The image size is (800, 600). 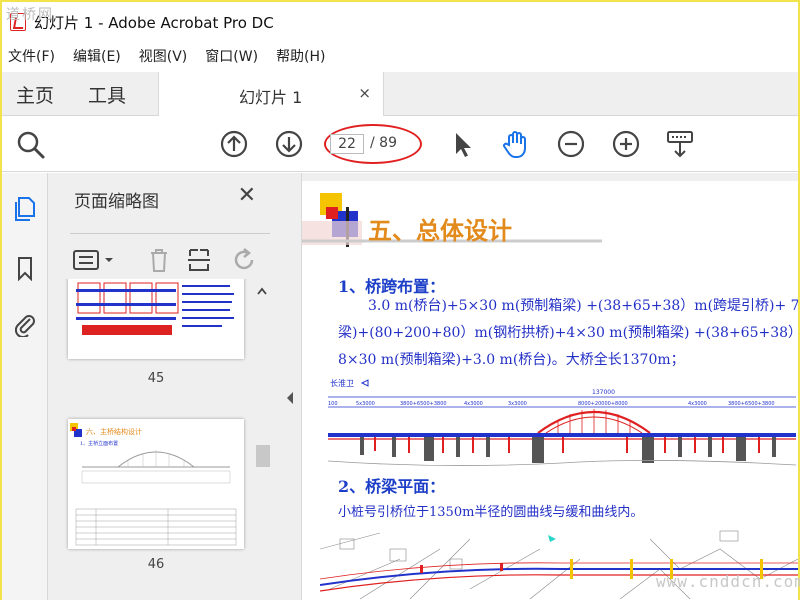 I want to click on watermark-bottom: www.cnddcn.com, so click(x=728, y=581).